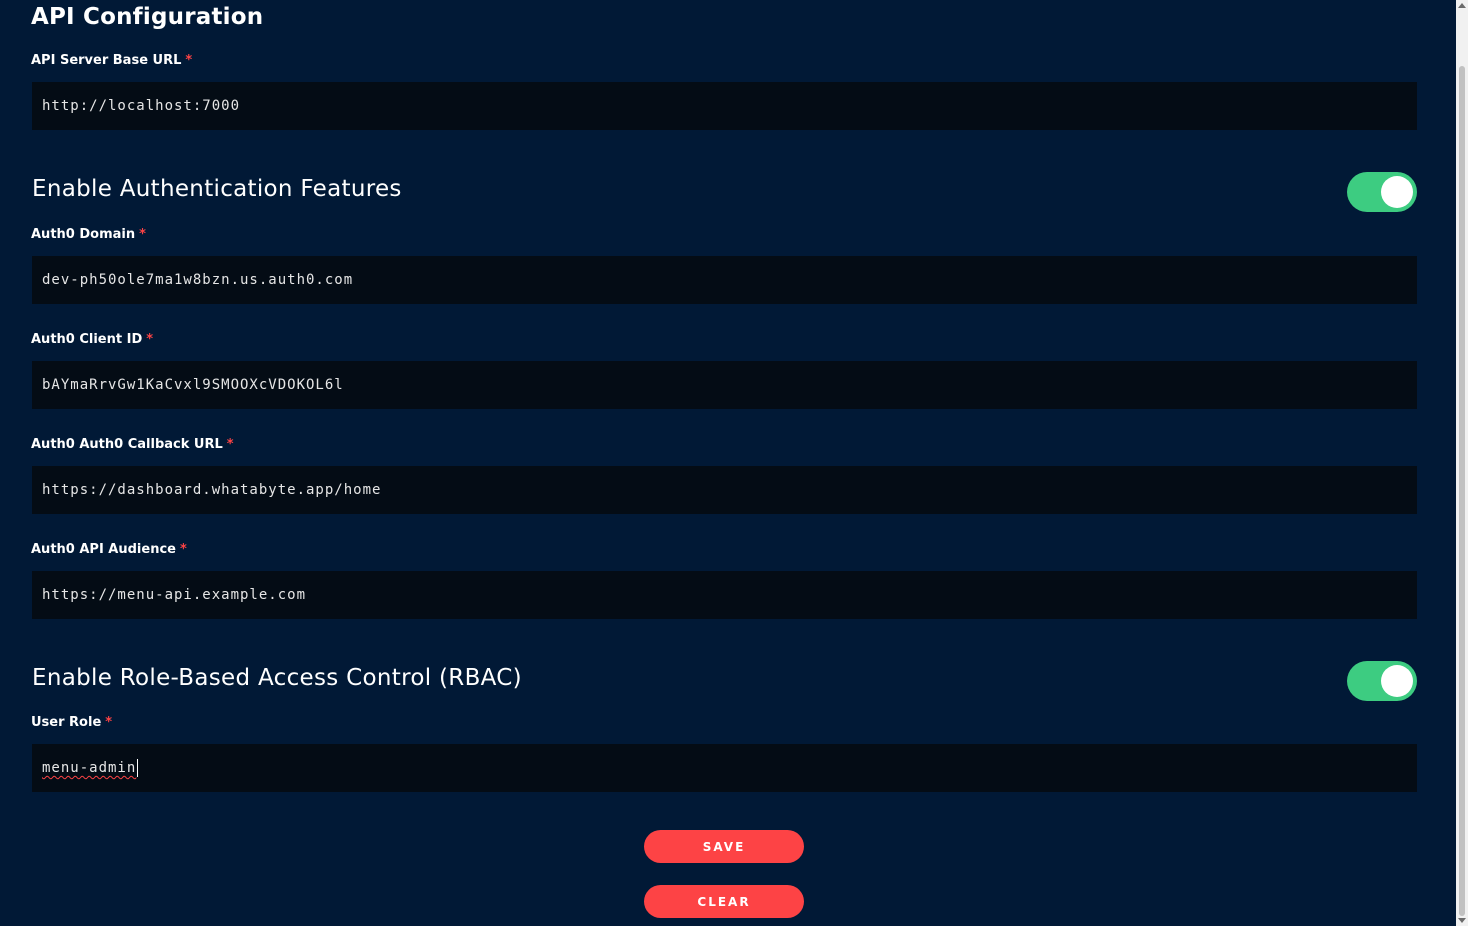 This screenshot has height=926, width=1468. What do you see at coordinates (127, 444) in the screenshot?
I see `auth0-callback-url-label-text: Auth0 Auth0 Callback URL` at bounding box center [127, 444].